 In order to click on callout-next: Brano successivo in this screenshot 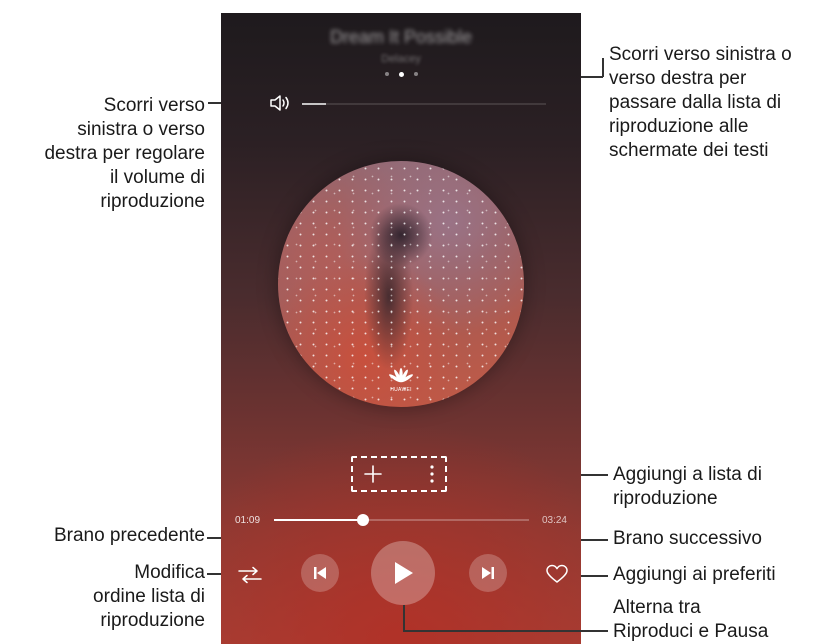, I will do `click(687, 539)`.